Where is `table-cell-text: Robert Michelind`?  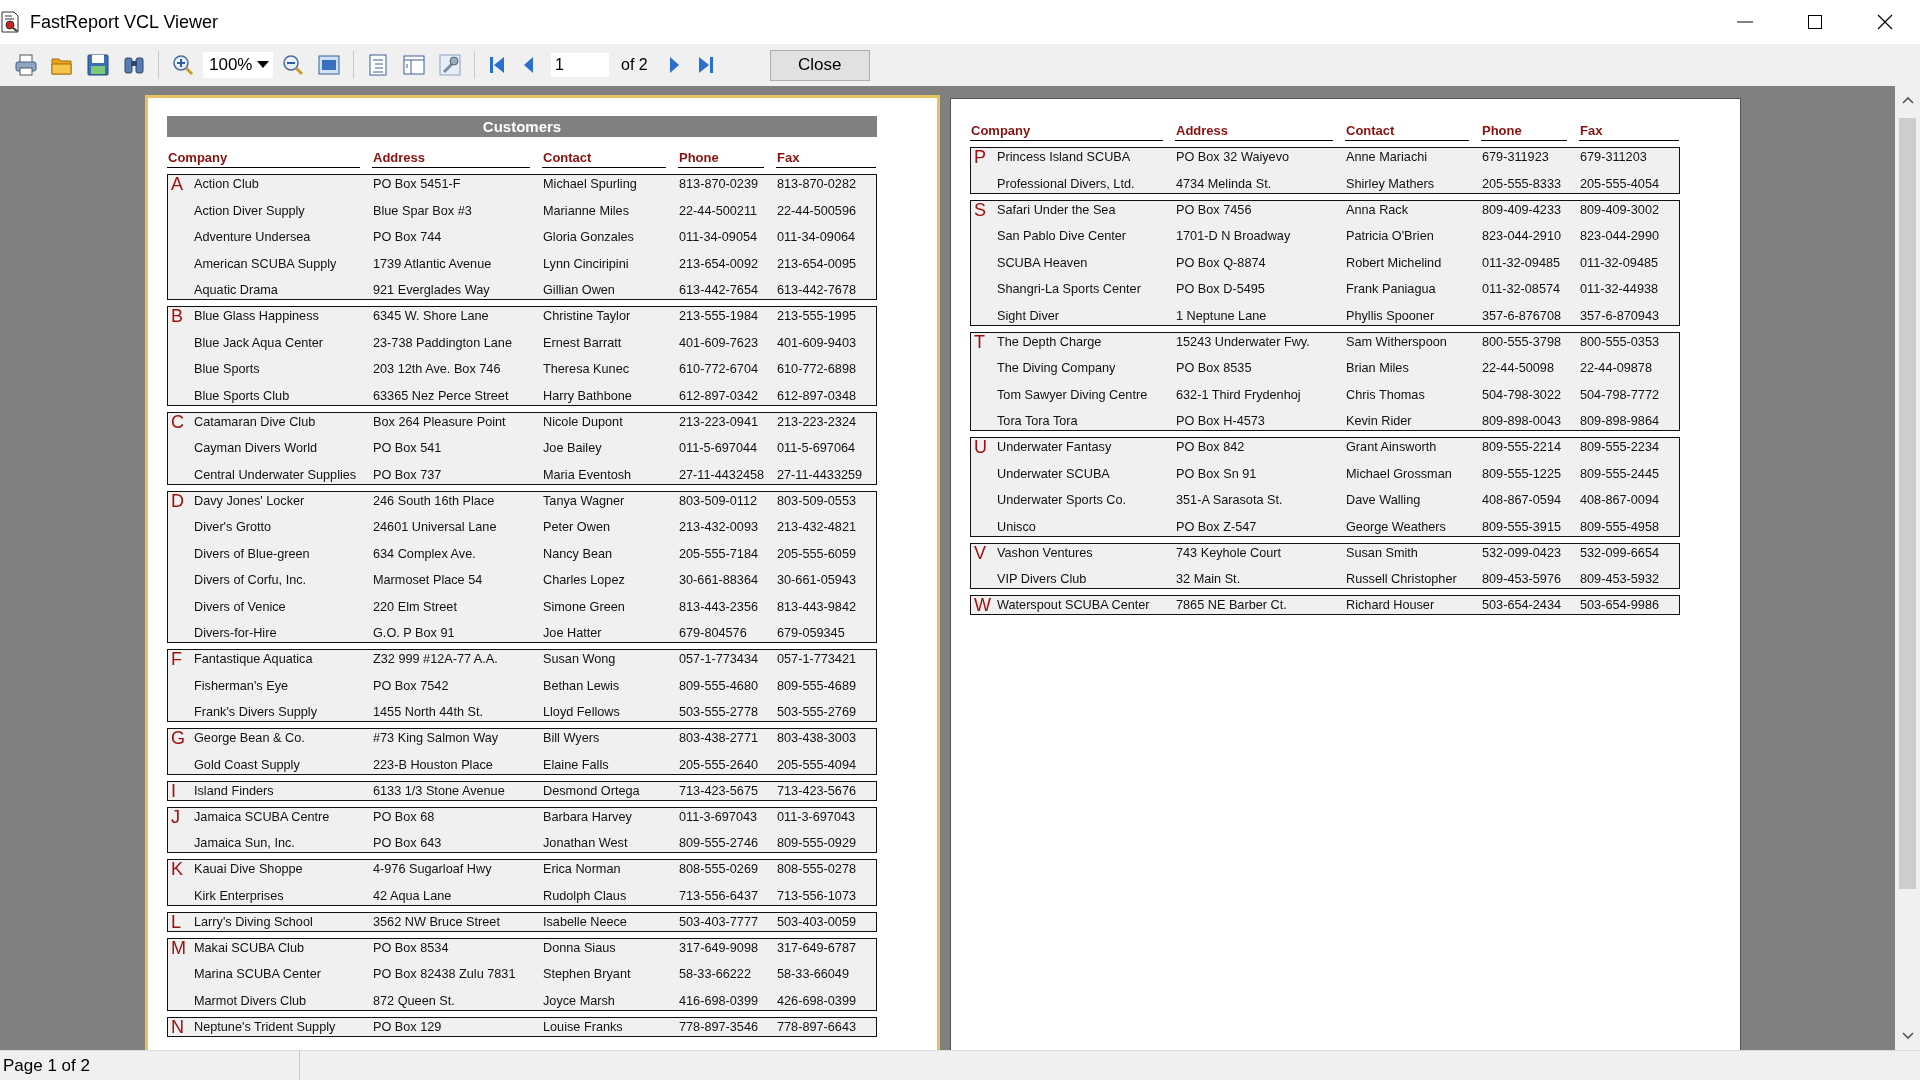
table-cell-text: Robert Michelind is located at coordinates (1394, 263).